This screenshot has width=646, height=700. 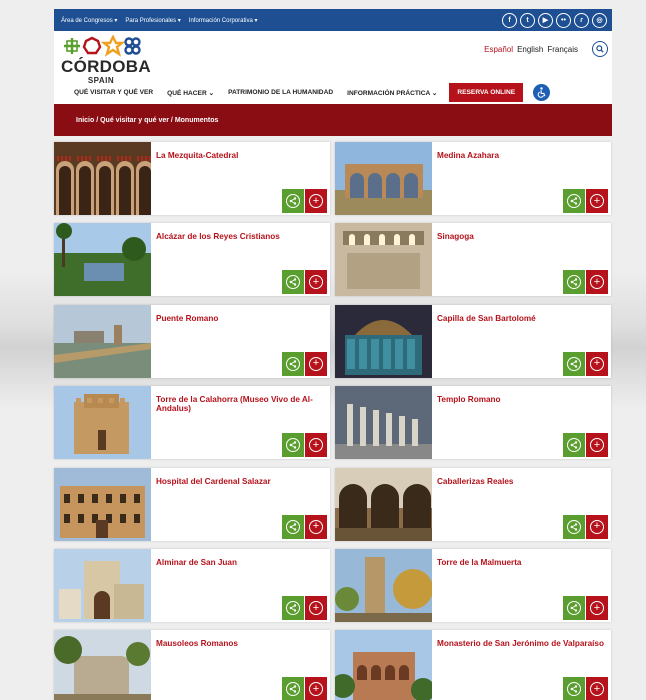 What do you see at coordinates (542, 92) in the screenshot?
I see `accessibility-button` at bounding box center [542, 92].